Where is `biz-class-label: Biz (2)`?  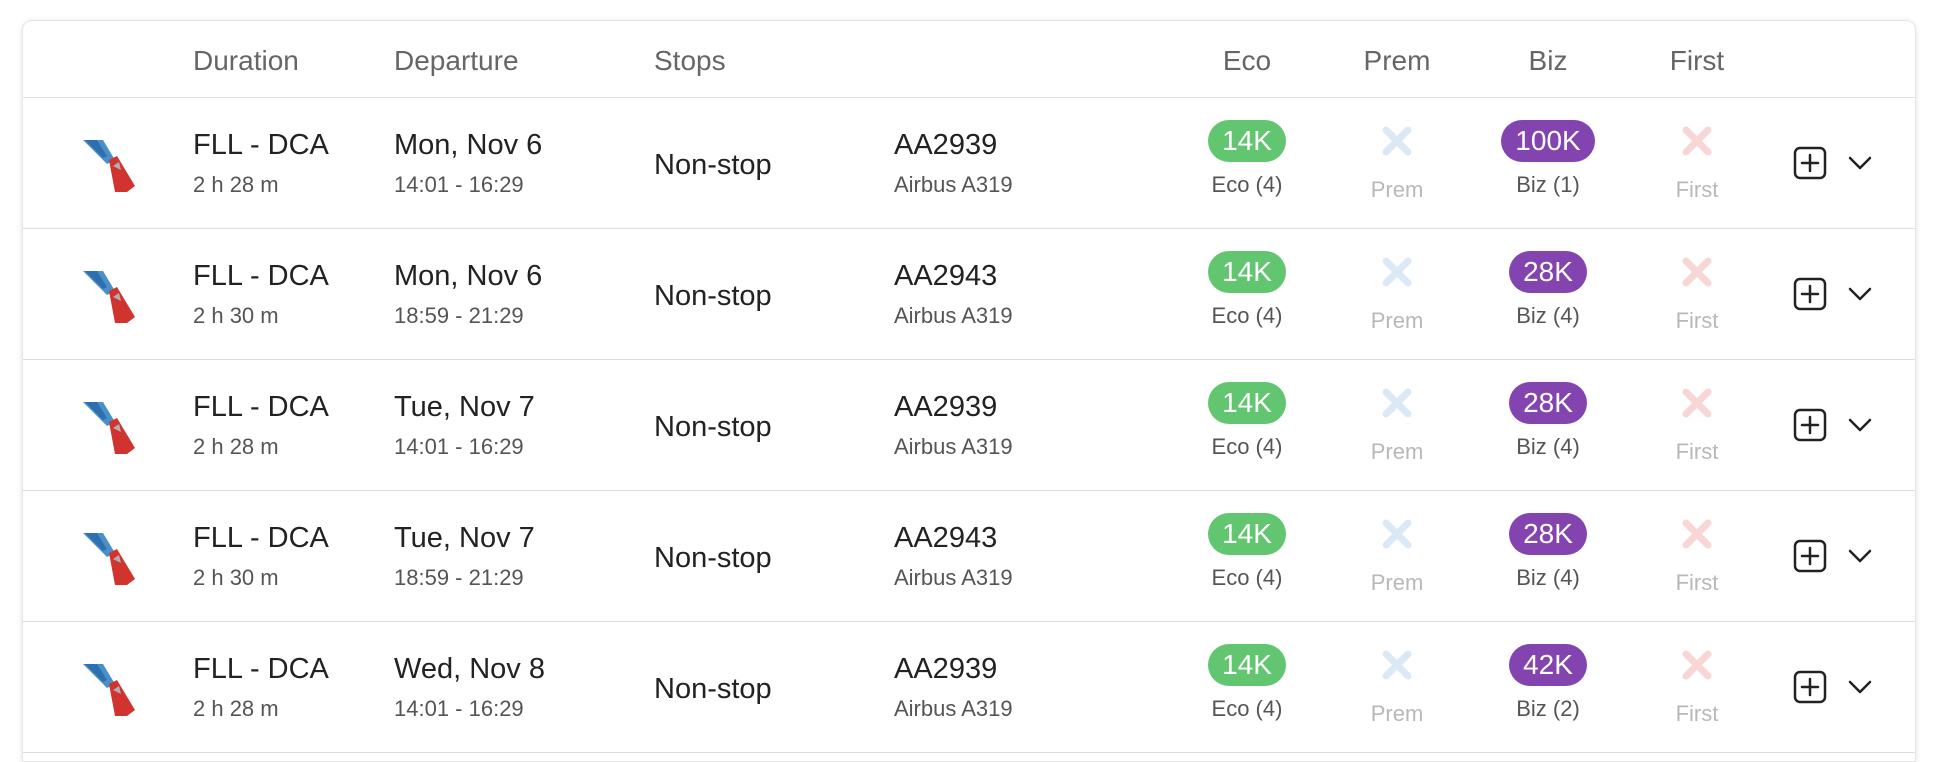 biz-class-label: Biz (2) is located at coordinates (1548, 708).